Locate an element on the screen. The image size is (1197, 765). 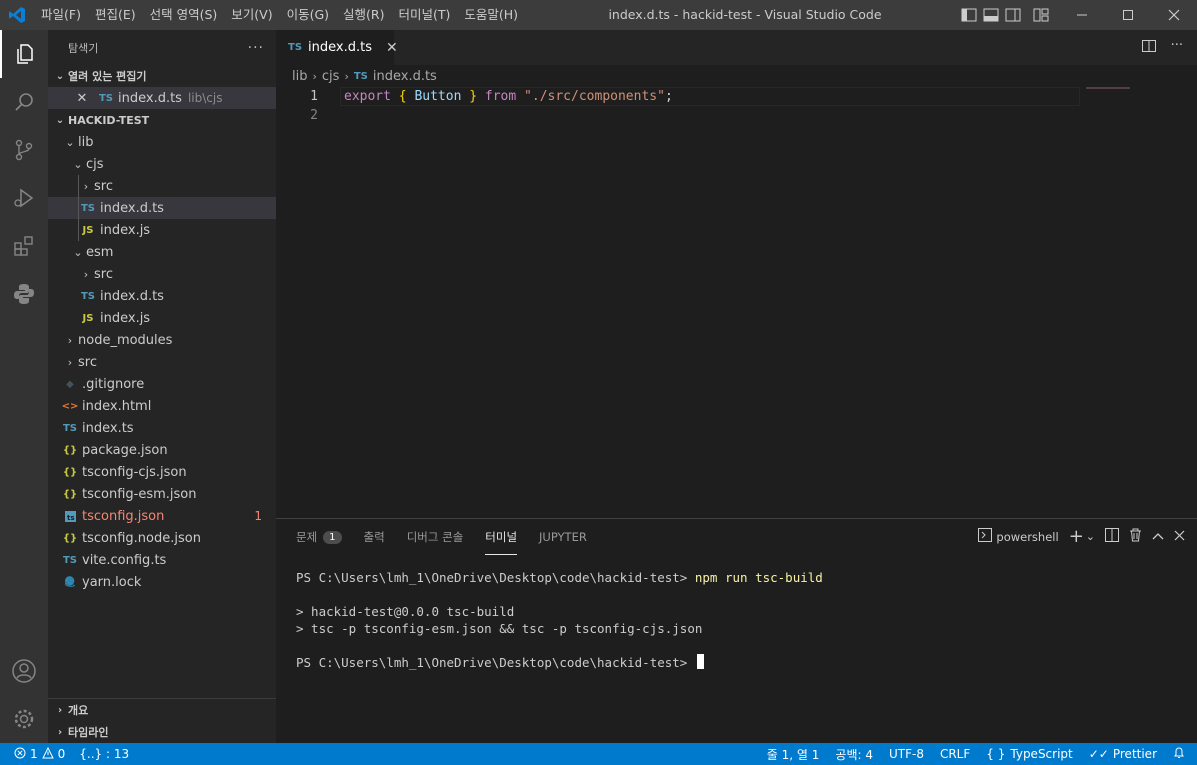
check-double-icon: ✓✓ is located at coordinates (1098, 754).